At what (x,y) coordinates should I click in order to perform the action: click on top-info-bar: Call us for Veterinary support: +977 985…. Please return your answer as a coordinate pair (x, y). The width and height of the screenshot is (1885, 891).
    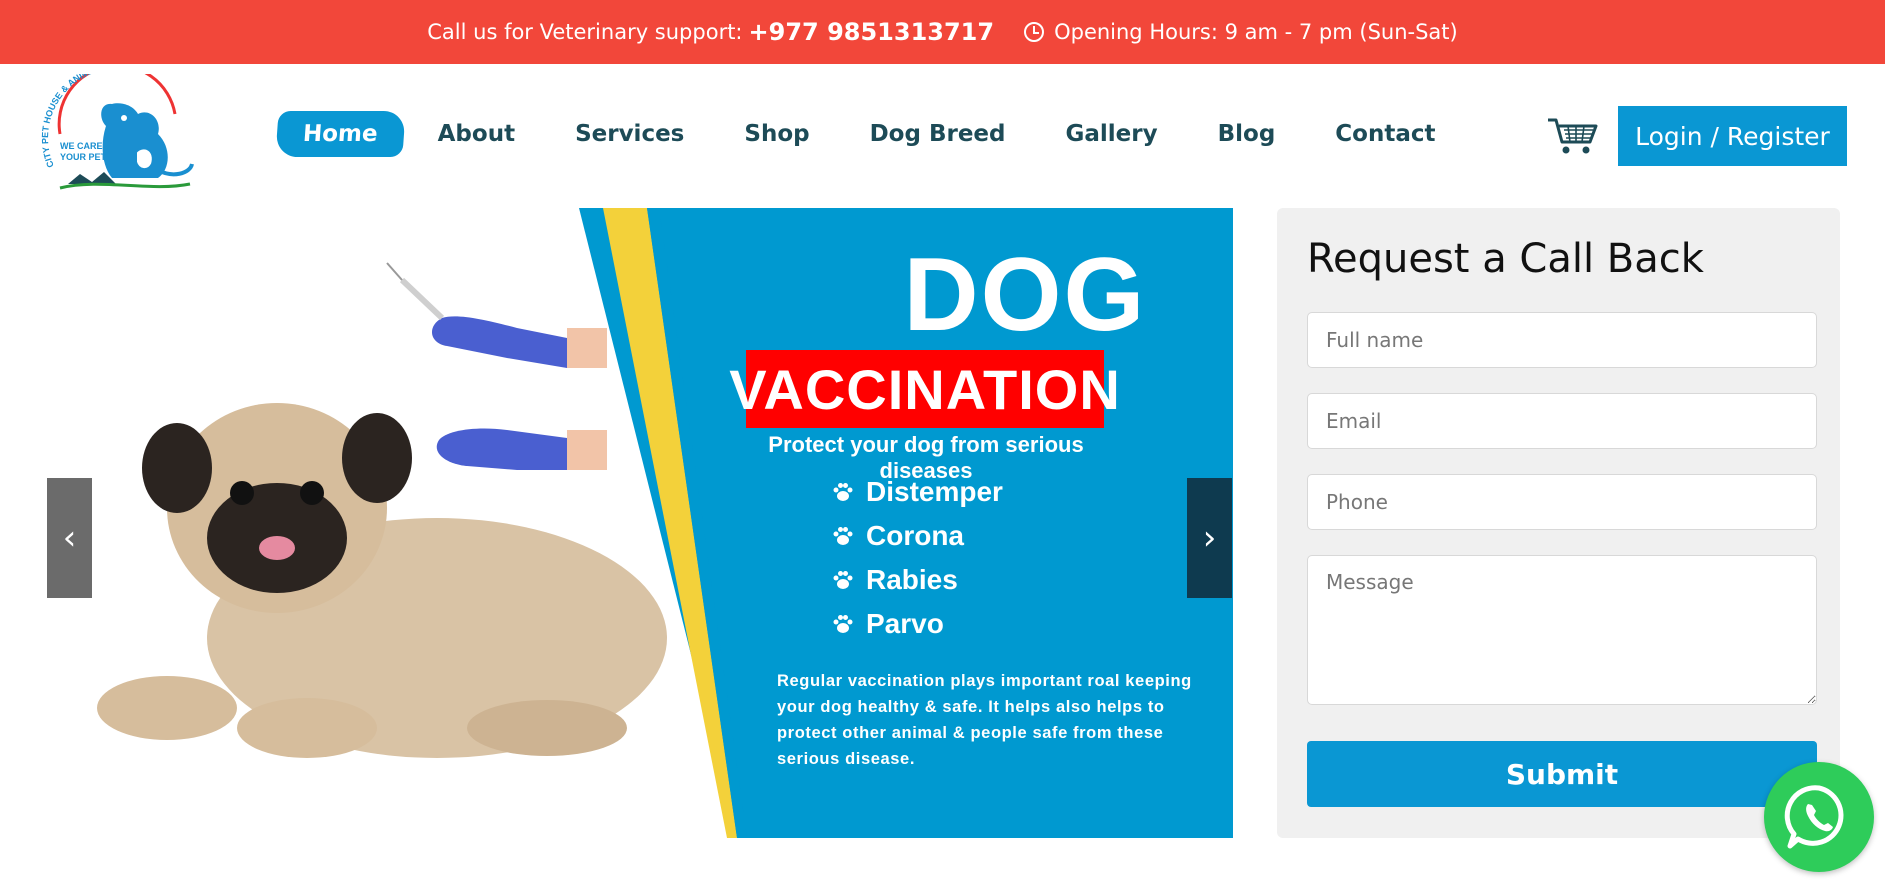
    Looking at the image, I should click on (942, 32).